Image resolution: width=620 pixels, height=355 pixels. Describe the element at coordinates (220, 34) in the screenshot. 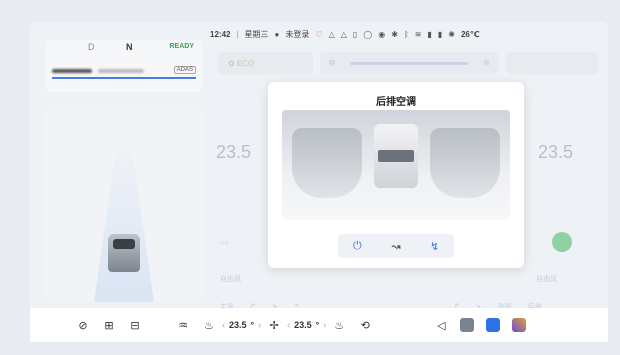

I see `clock: 12:42` at that location.